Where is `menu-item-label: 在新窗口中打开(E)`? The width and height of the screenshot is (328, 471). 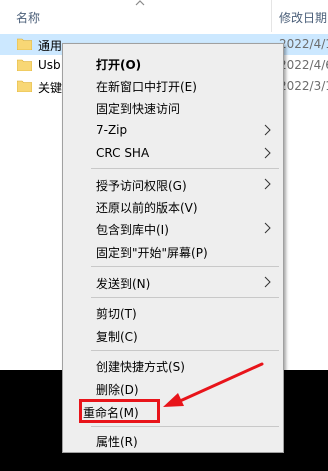 menu-item-label: 在新窗口中打开(E) is located at coordinates (146, 87).